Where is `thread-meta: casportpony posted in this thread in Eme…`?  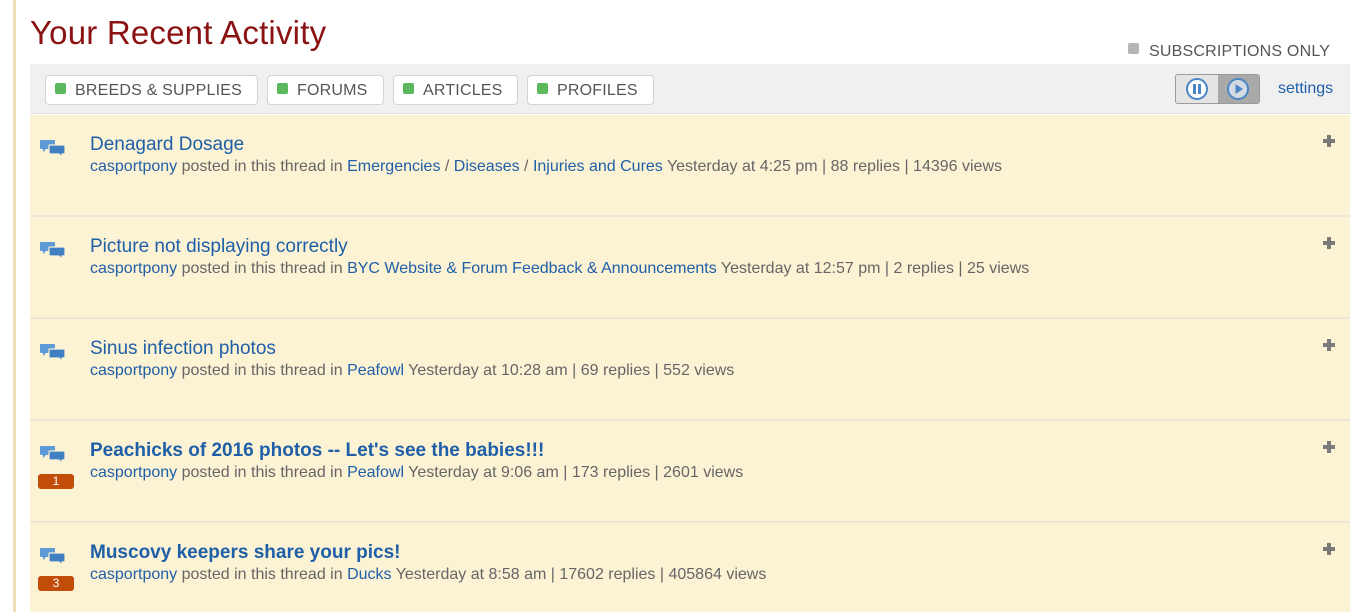 thread-meta: casportpony posted in this thread in Eme… is located at coordinates (546, 166).